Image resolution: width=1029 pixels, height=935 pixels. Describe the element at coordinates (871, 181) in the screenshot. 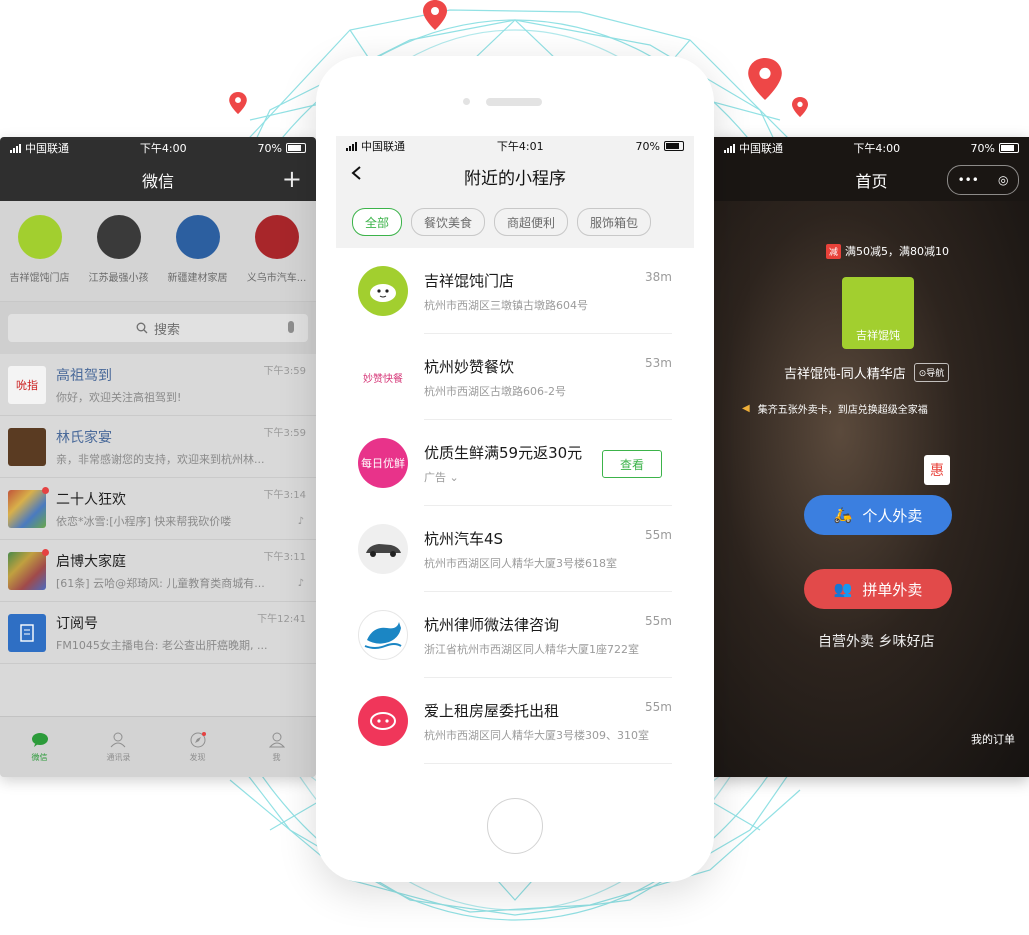

I see `page-title: 首页` at that location.